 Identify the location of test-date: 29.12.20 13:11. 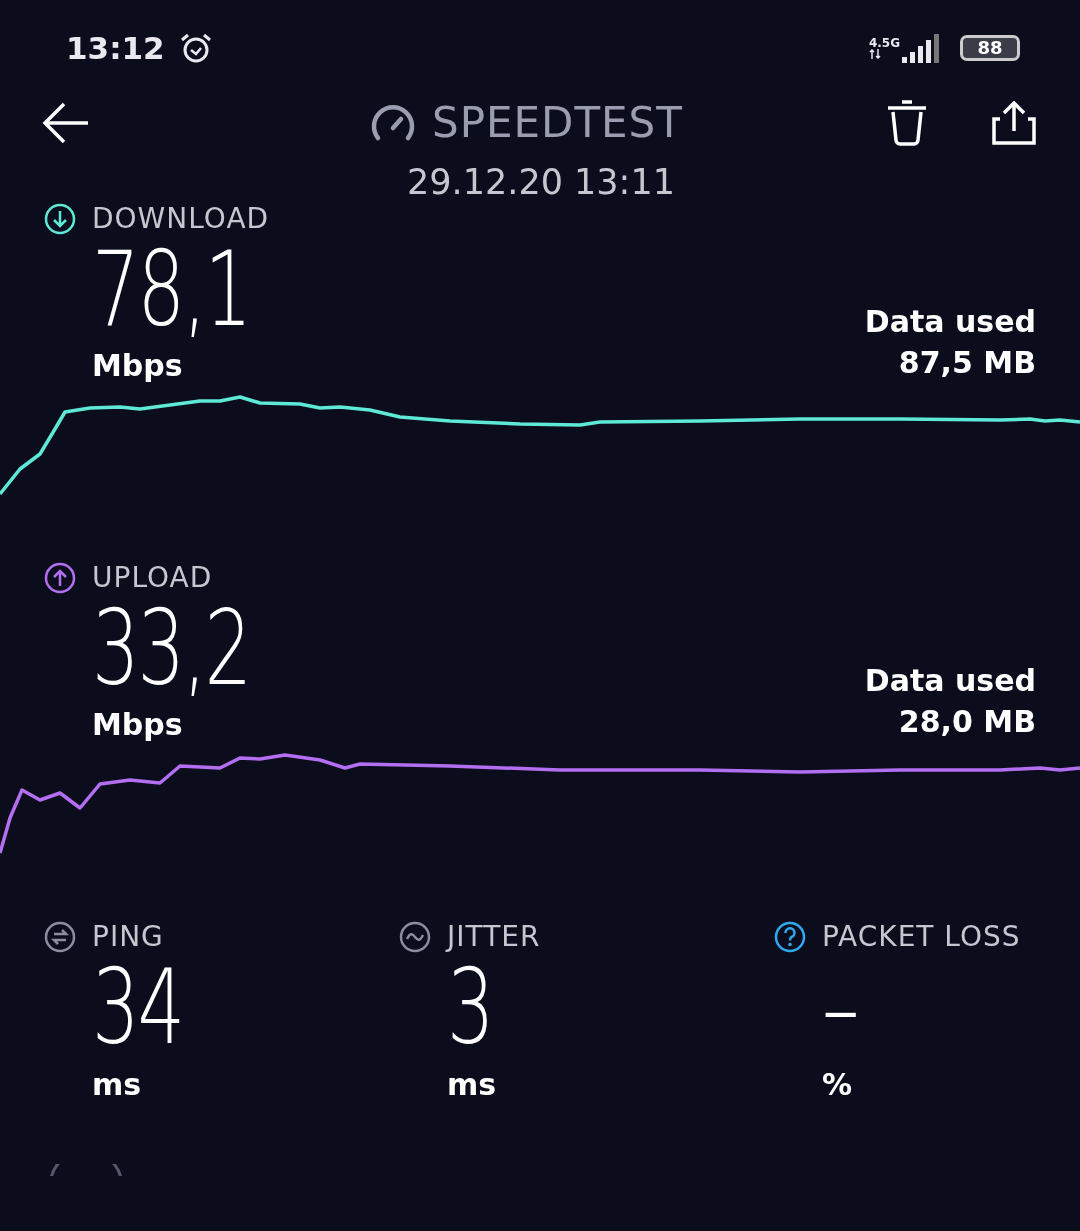
(541, 182).